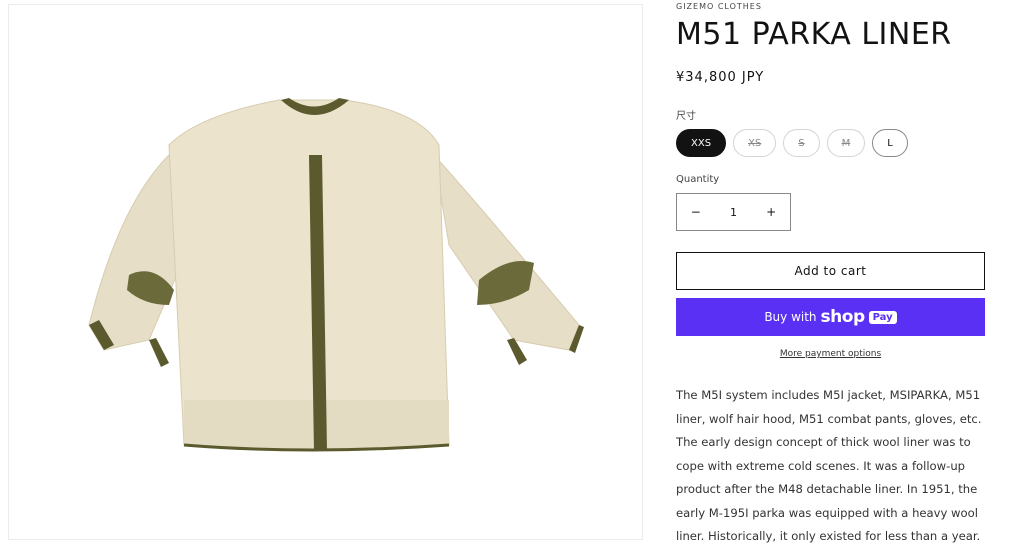  I want to click on size-option-s: S, so click(801, 143).